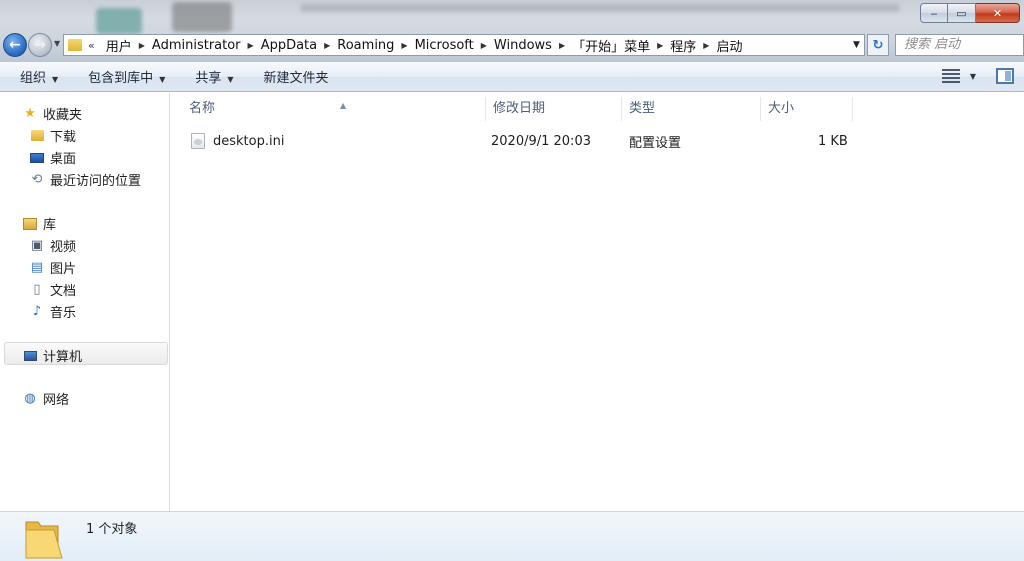 This screenshot has width=1024, height=561. Describe the element at coordinates (523, 45) in the screenshot. I see `breadcrumb-windows: Windows` at that location.